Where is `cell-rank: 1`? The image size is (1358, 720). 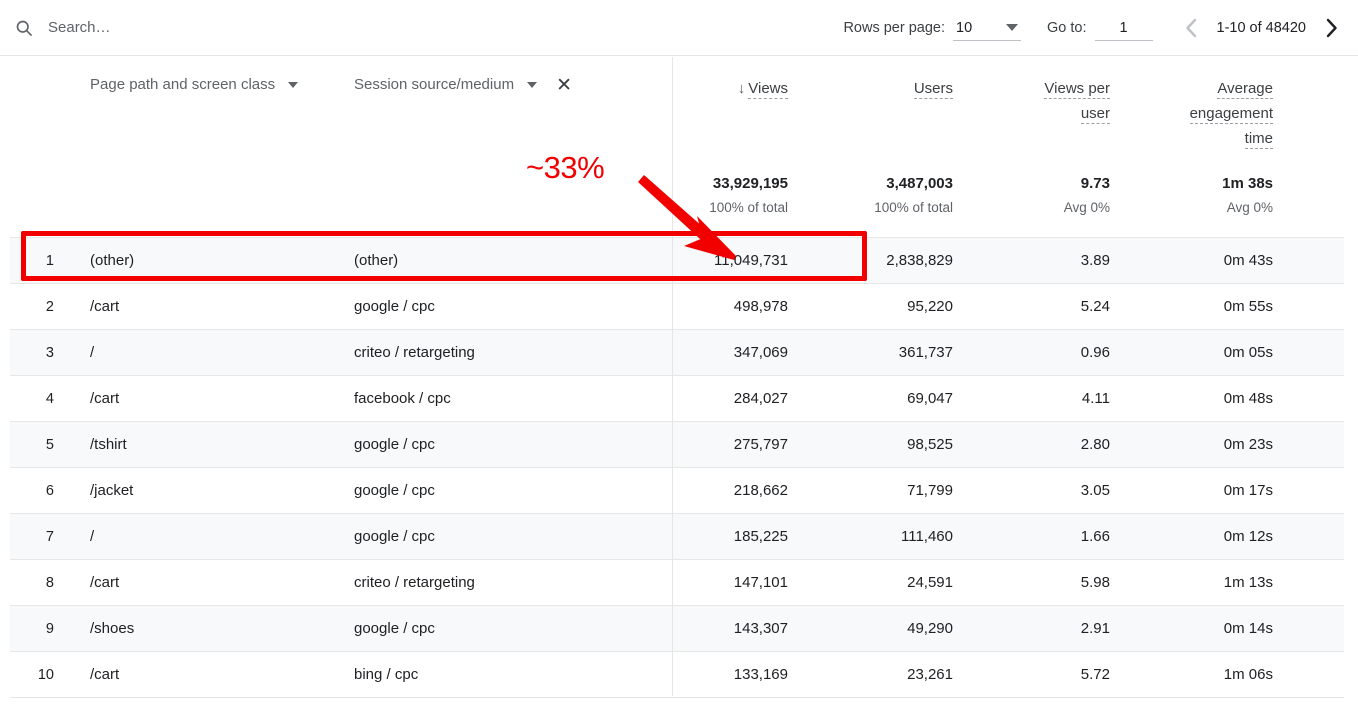 cell-rank: 1 is located at coordinates (49, 260).